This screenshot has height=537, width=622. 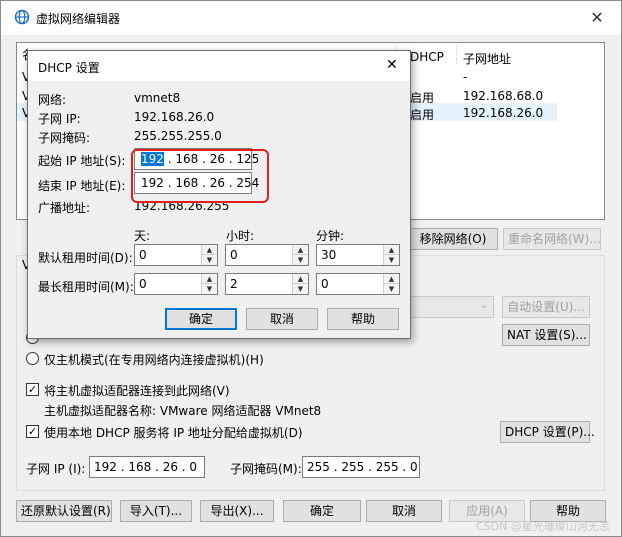 I want to click on start-ip-label: 起始 IP 地址(S):, so click(x=82, y=161).